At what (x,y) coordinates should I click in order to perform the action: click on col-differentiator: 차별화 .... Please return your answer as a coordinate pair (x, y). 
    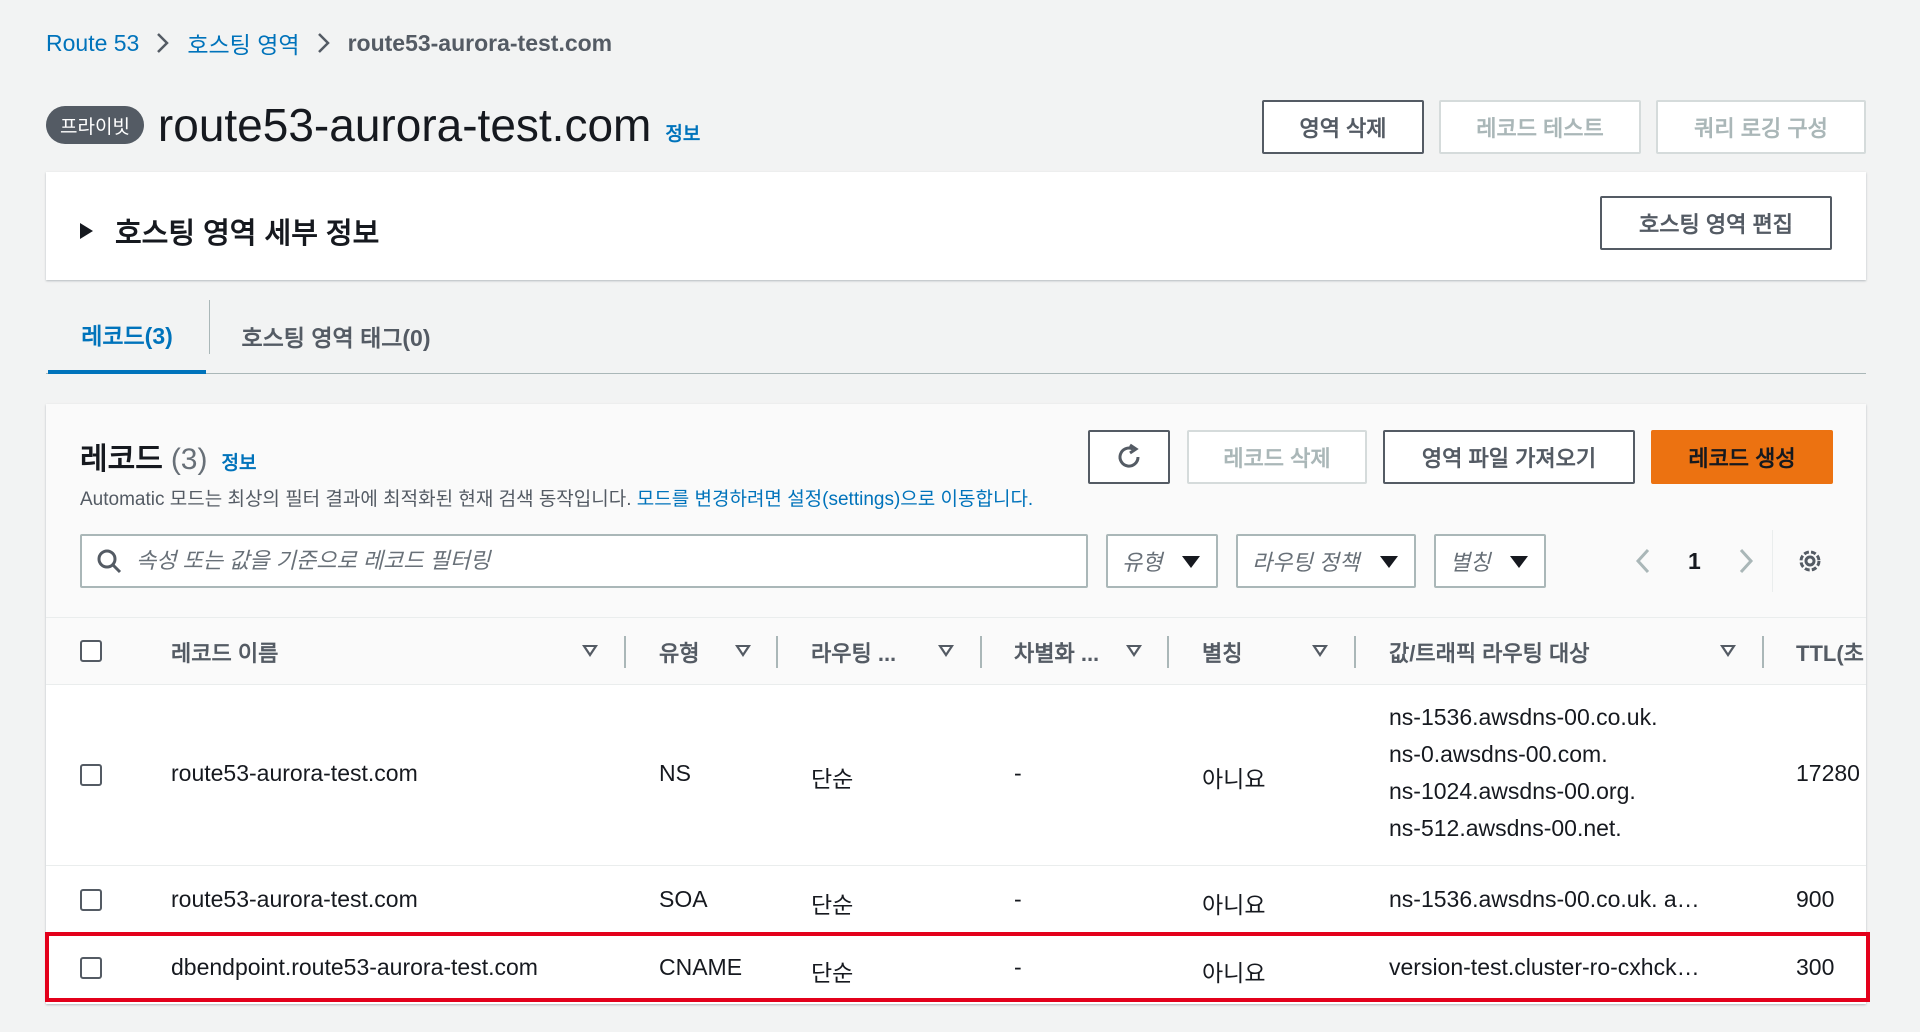
    Looking at the image, I should click on (1056, 652).